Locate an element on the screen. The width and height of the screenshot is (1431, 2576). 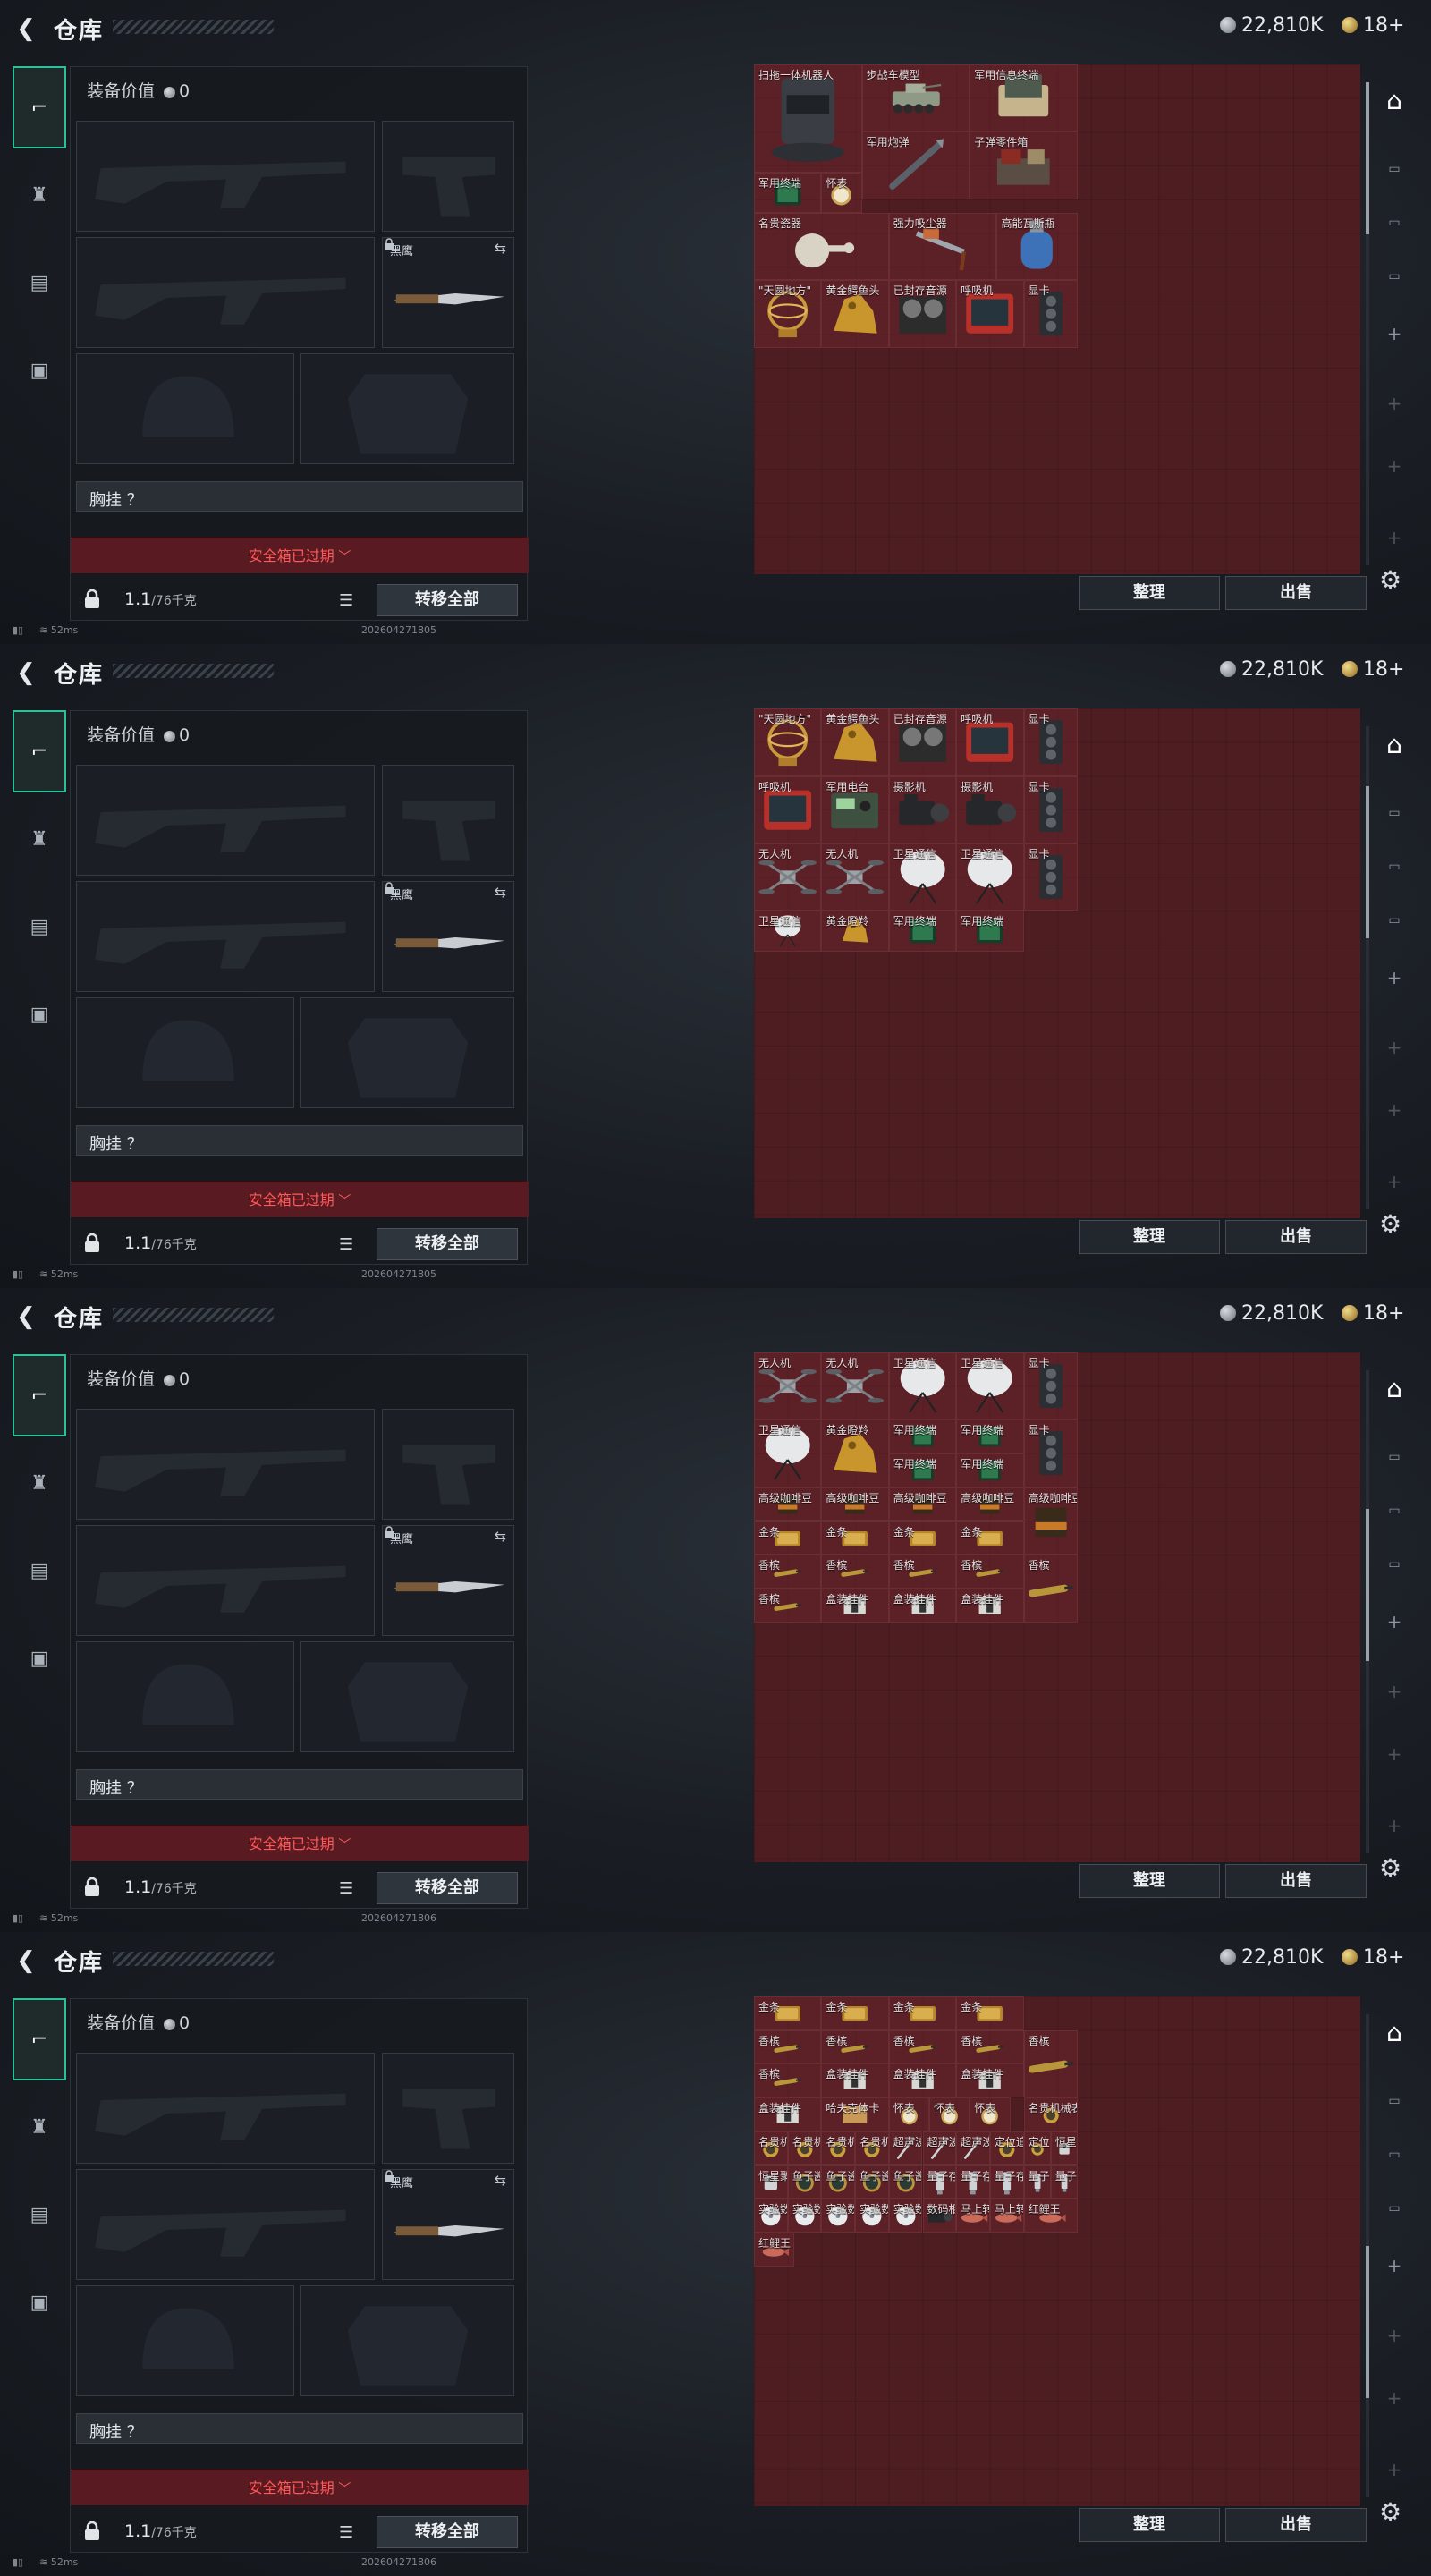
pistol-slot is located at coordinates (448, 1464).